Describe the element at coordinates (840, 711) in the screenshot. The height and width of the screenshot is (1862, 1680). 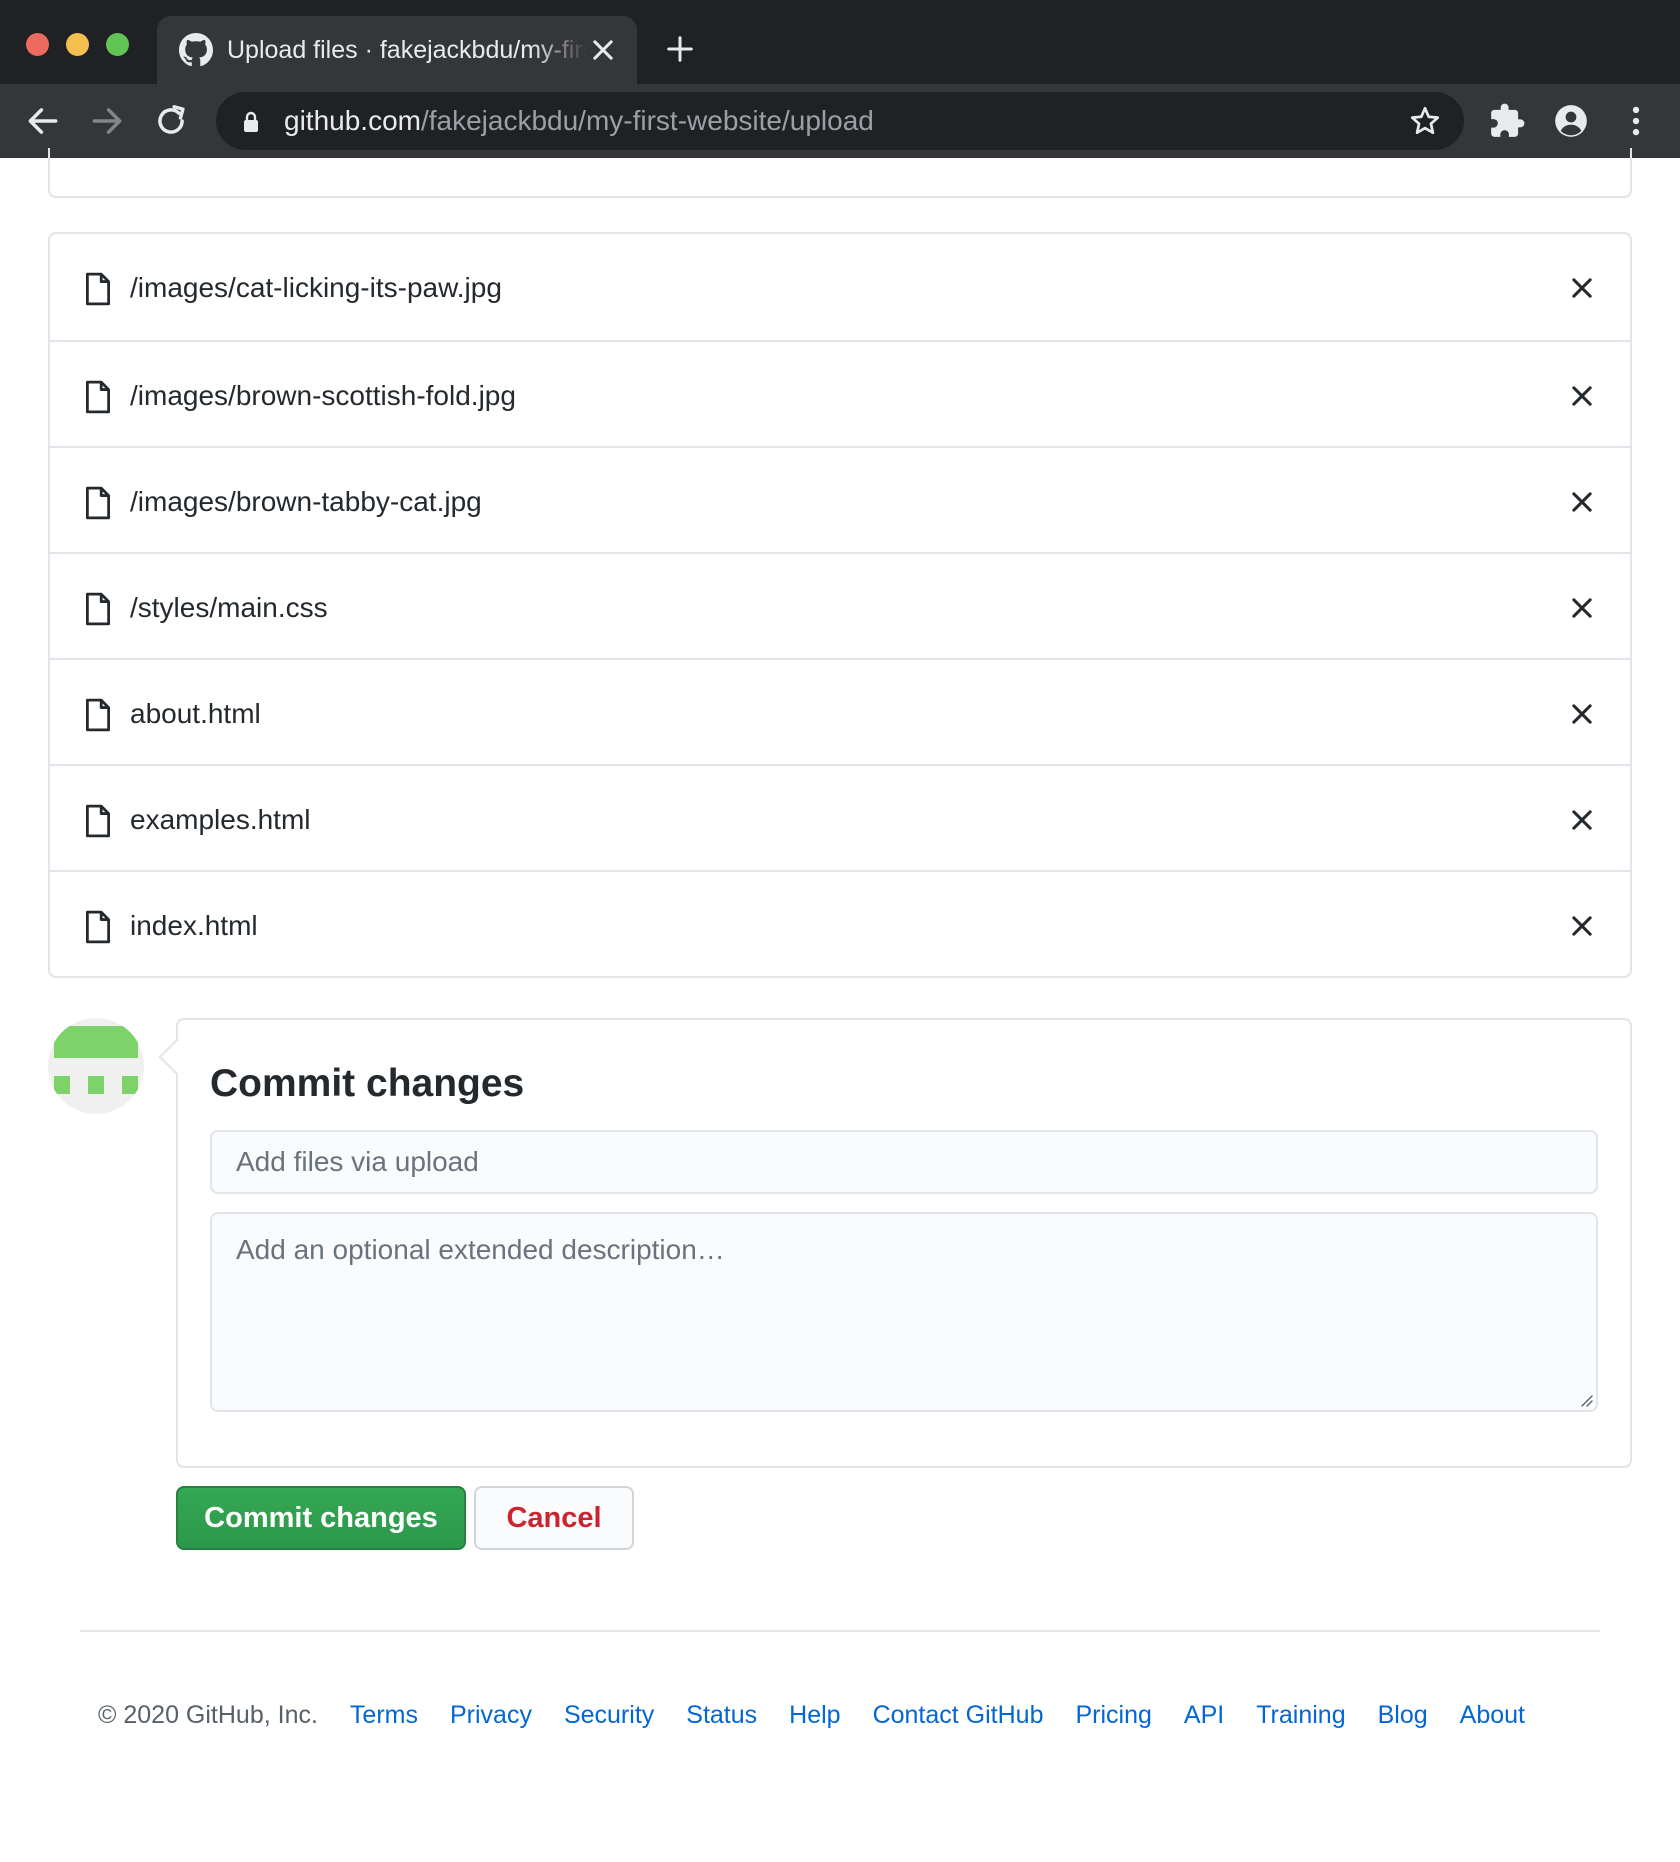
I see `file-row: about.html` at that location.